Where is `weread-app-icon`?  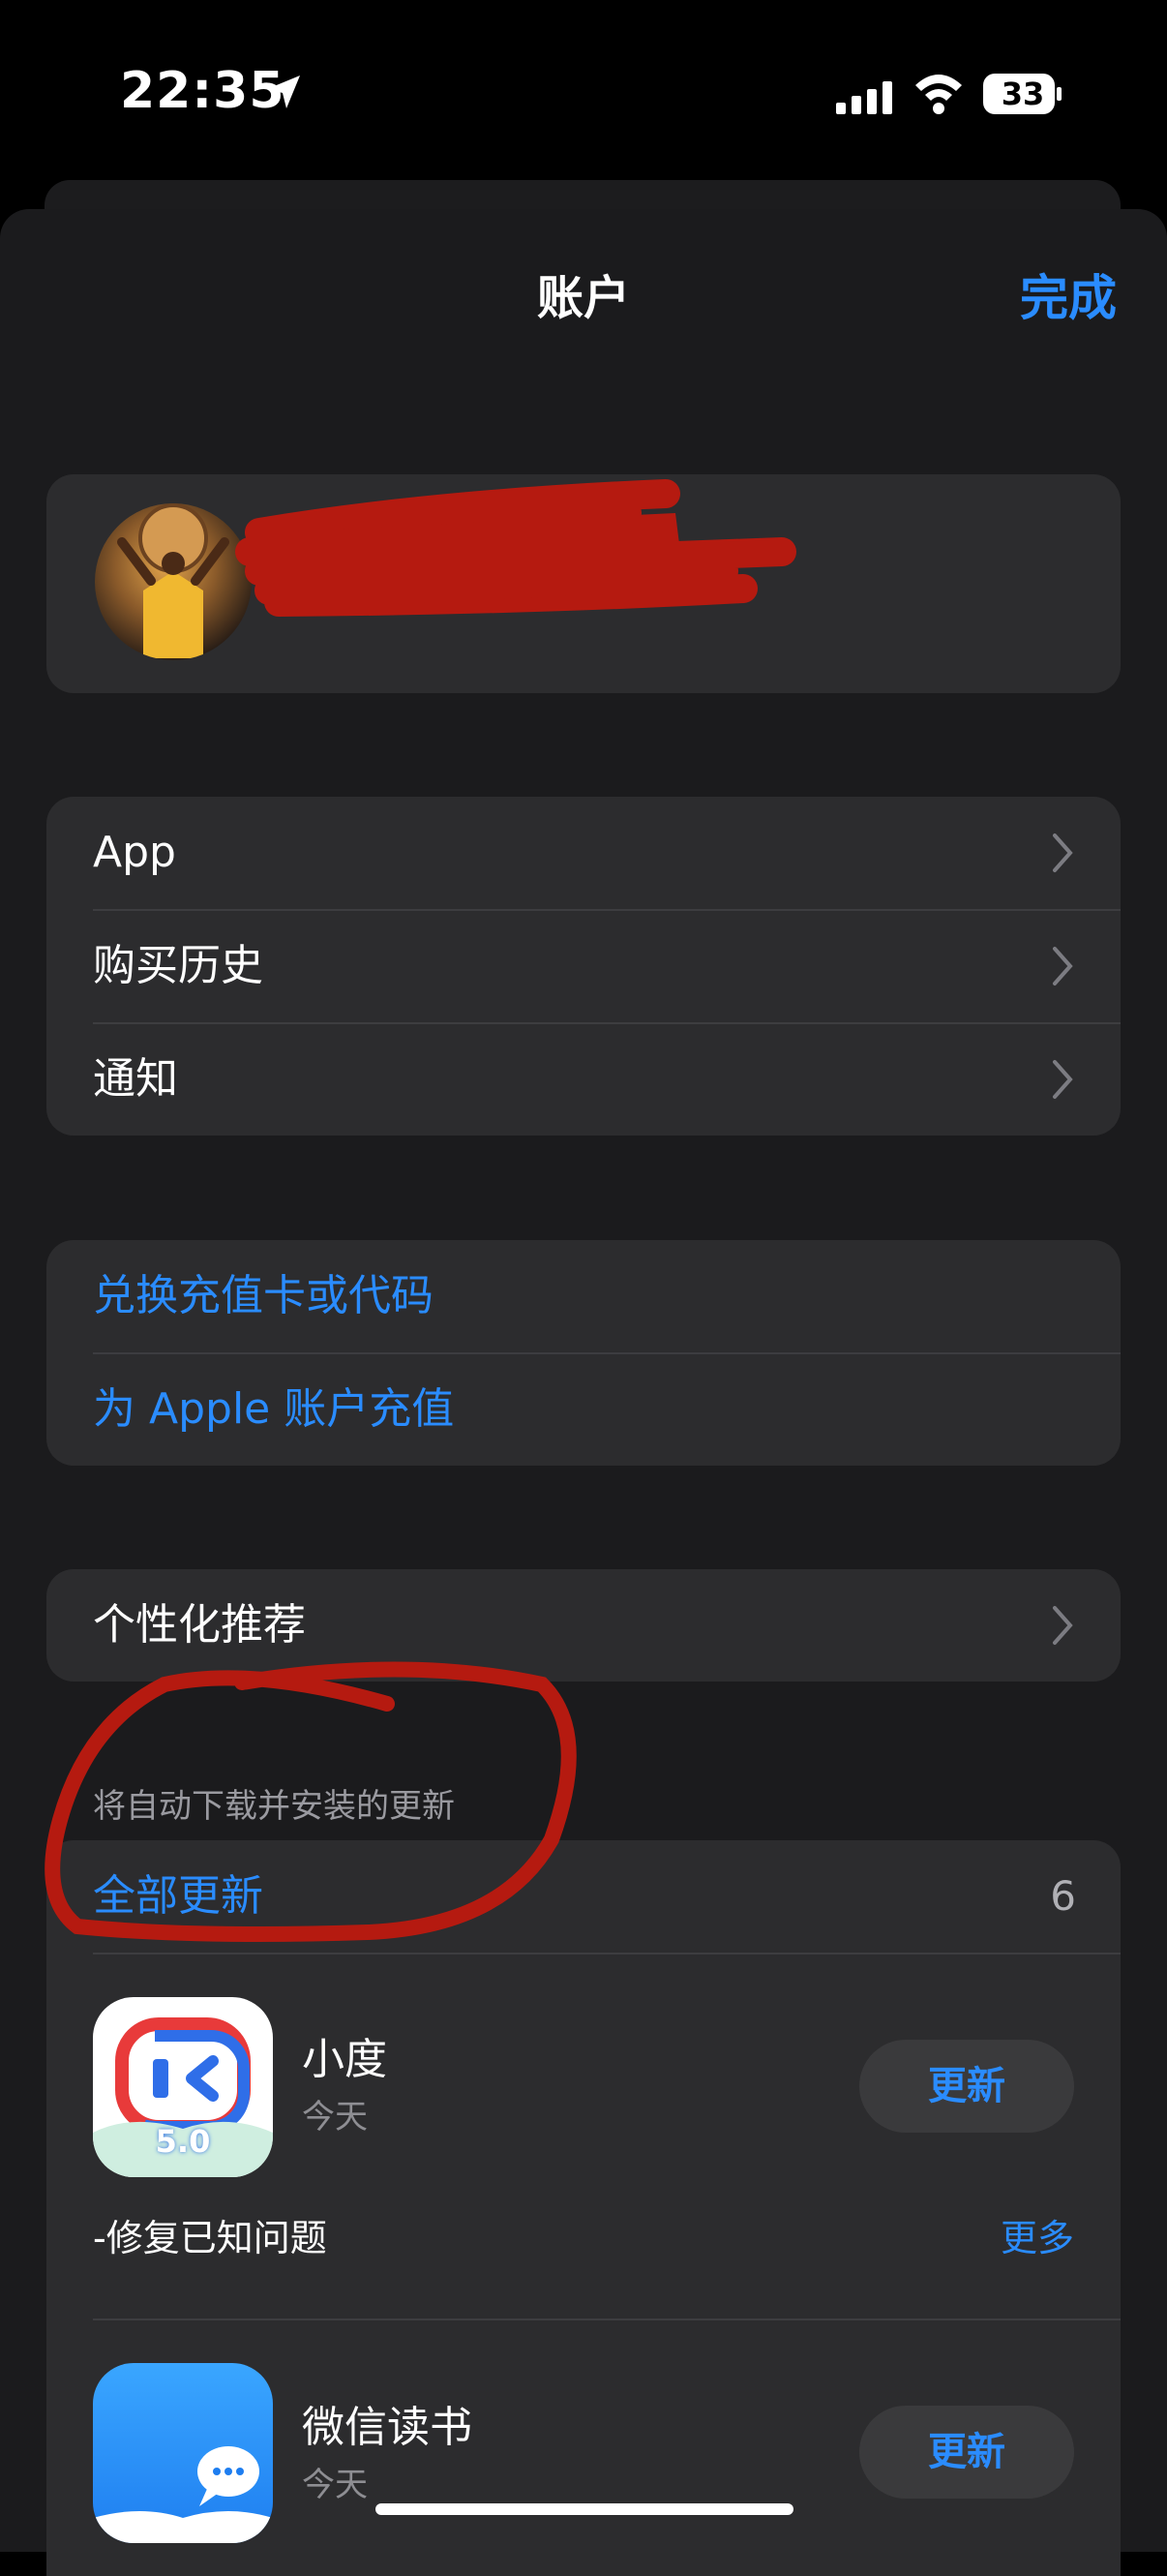 weread-app-icon is located at coordinates (183, 2453).